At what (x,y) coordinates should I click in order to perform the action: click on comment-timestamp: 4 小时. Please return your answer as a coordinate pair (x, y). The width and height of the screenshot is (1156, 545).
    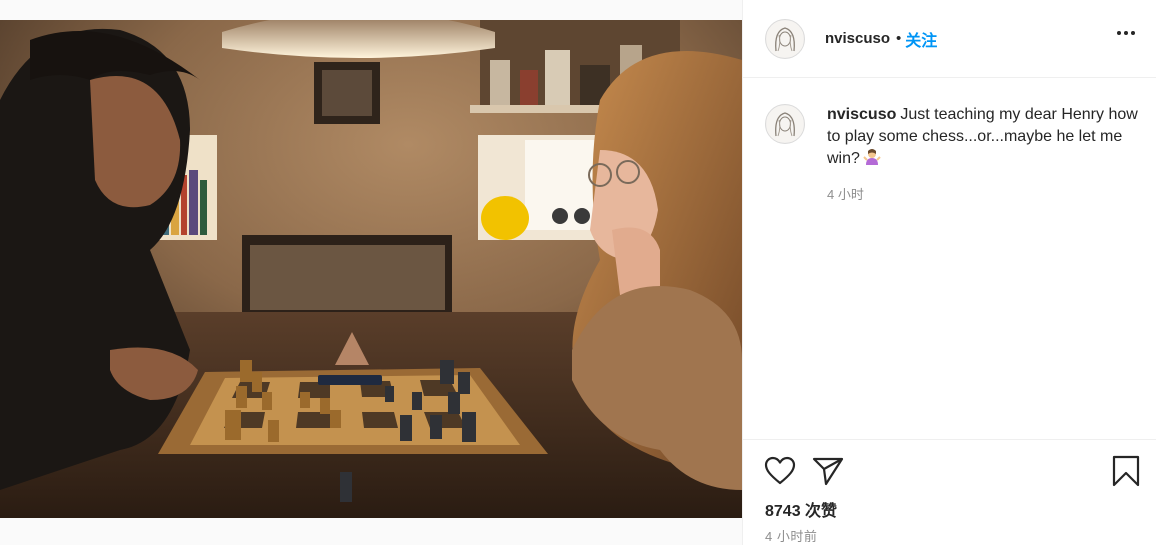
    Looking at the image, I should click on (845, 194).